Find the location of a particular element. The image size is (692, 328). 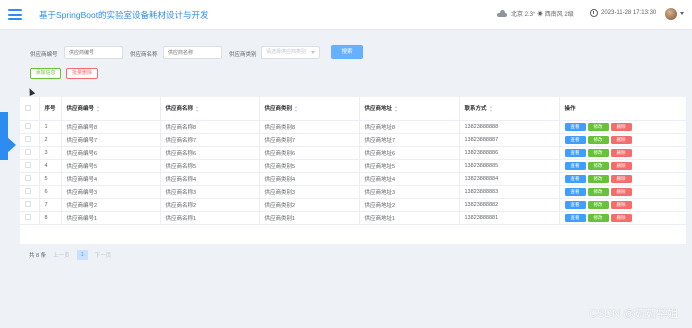

row-phone: 13823888888 is located at coordinates (509, 127).